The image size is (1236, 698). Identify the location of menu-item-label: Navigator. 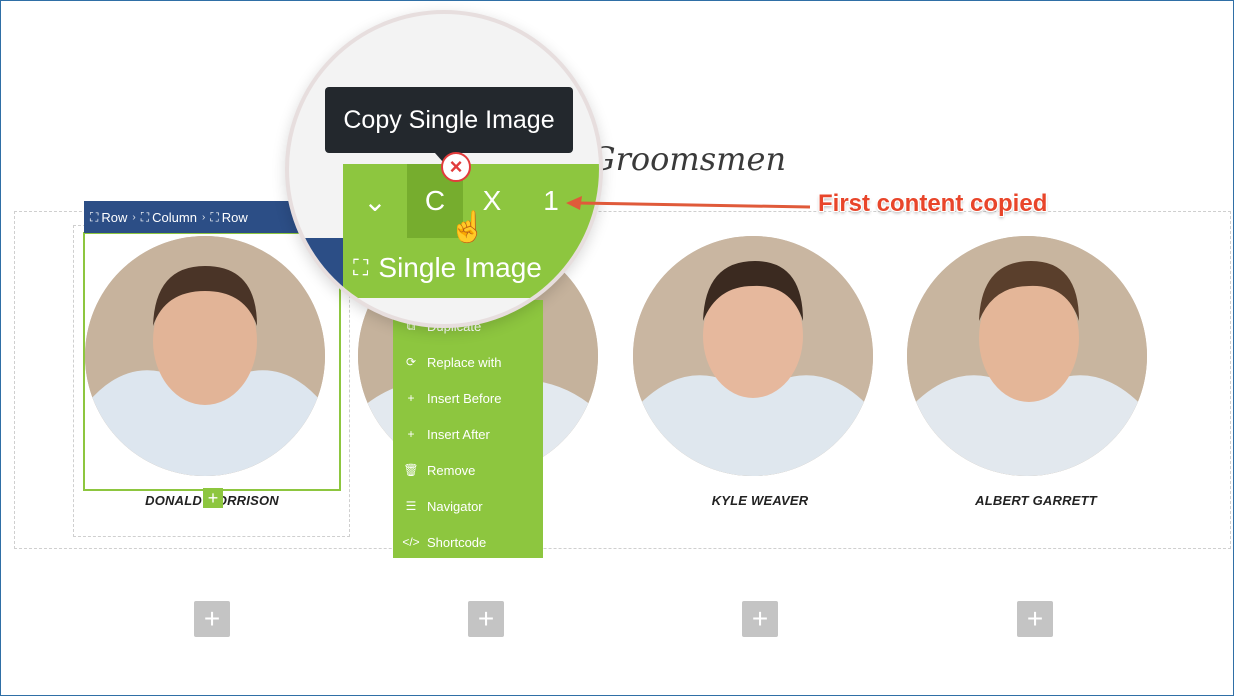
(455, 506).